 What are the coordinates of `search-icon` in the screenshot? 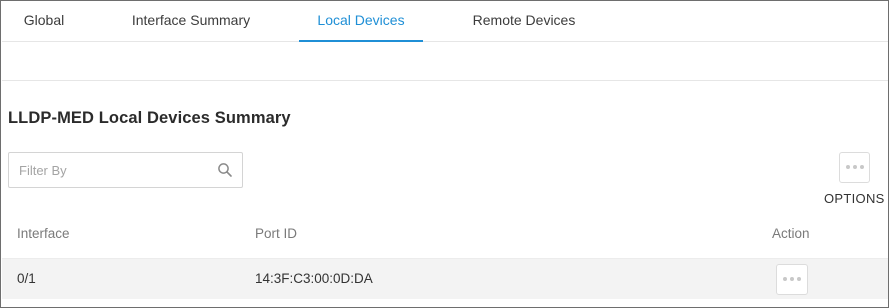 It's located at (225, 170).